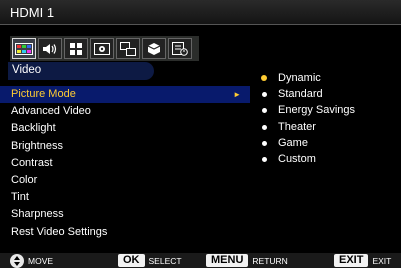  What do you see at coordinates (50, 48) in the screenshot?
I see `audio-icon` at bounding box center [50, 48].